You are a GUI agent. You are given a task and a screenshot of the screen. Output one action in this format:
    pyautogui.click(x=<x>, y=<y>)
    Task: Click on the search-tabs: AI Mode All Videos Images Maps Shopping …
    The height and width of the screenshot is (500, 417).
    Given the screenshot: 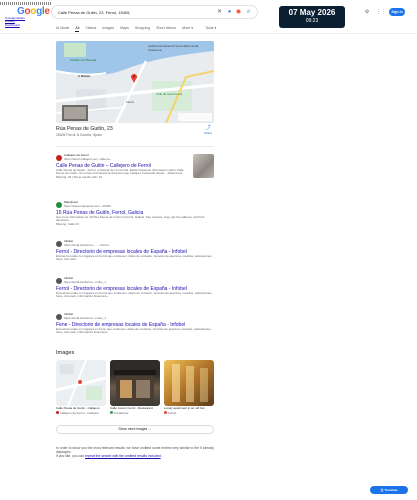 What is the action you would take?
    pyautogui.click(x=136, y=29)
    